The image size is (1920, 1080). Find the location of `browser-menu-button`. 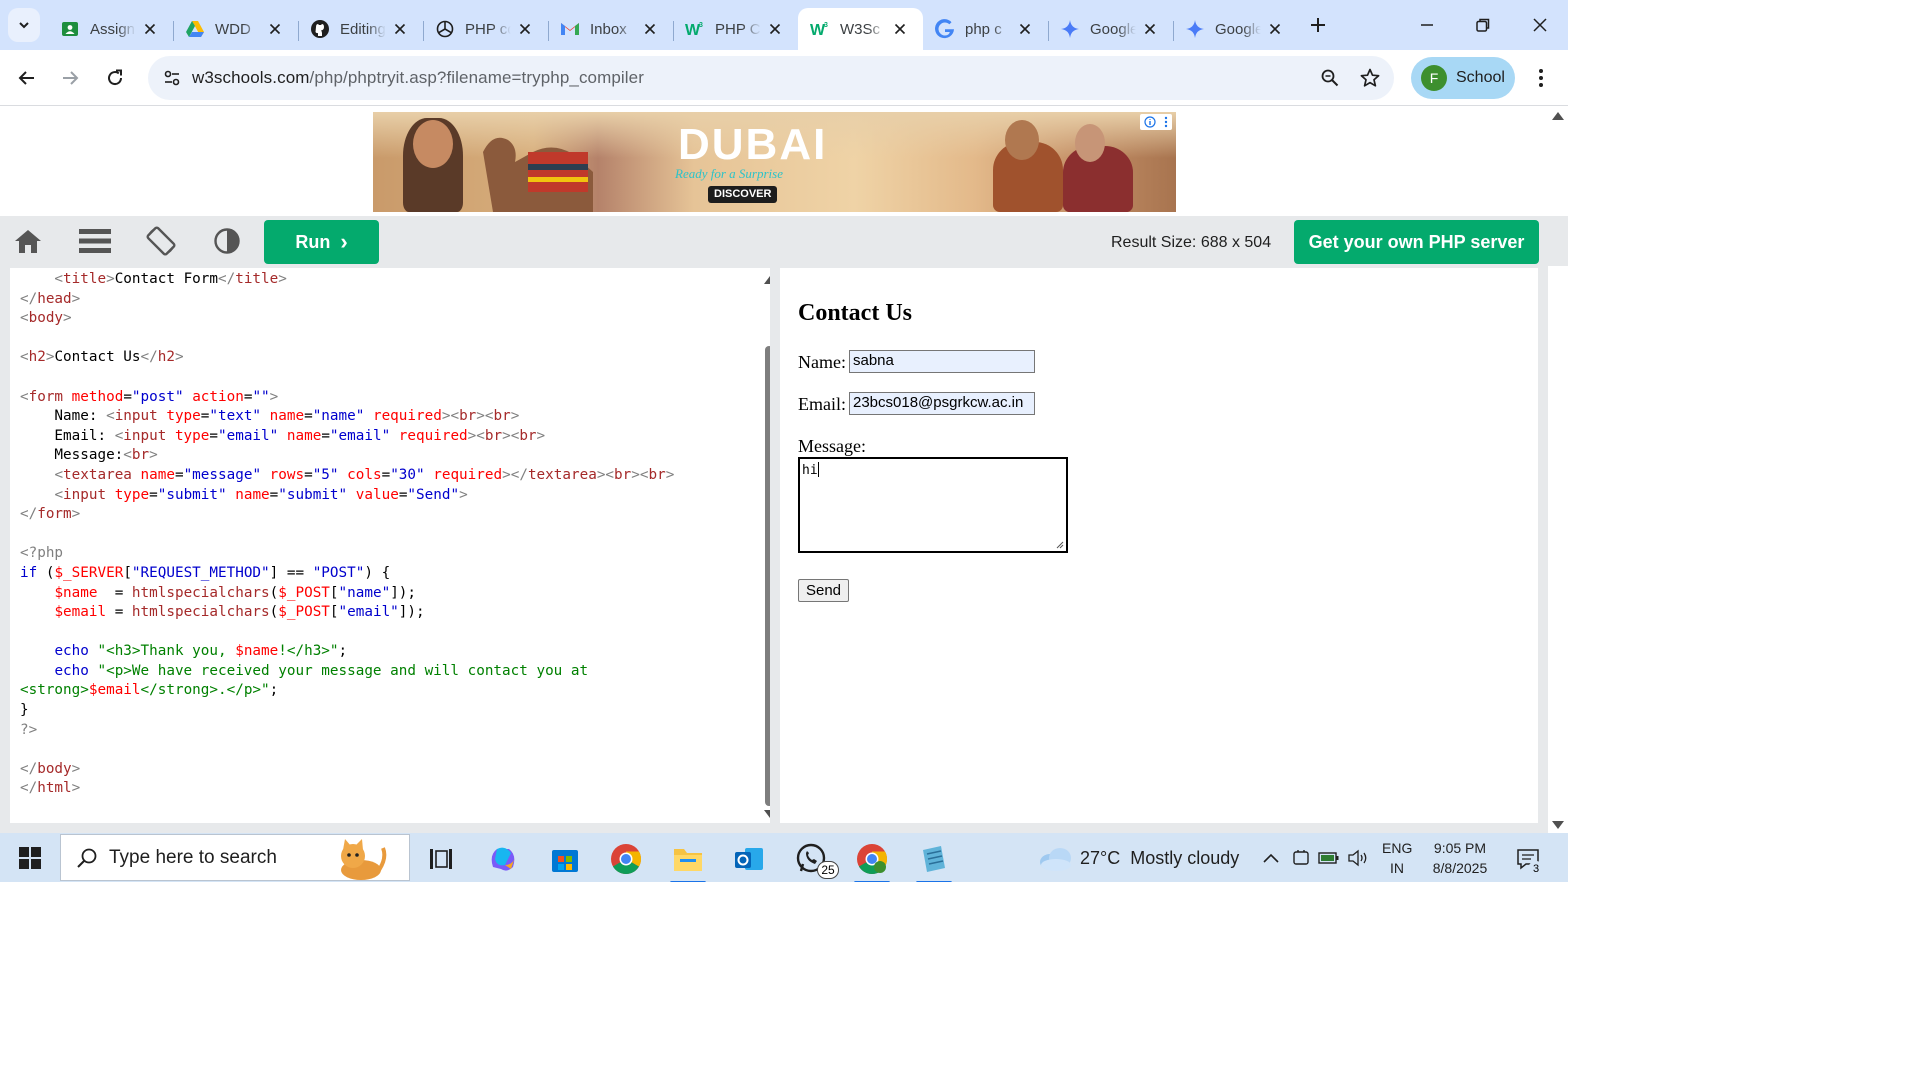

browser-menu-button is located at coordinates (1541, 78).